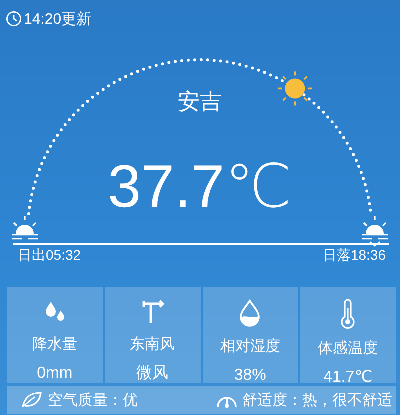 The image size is (400, 415). I want to click on tile-value: 微风, so click(152, 374).